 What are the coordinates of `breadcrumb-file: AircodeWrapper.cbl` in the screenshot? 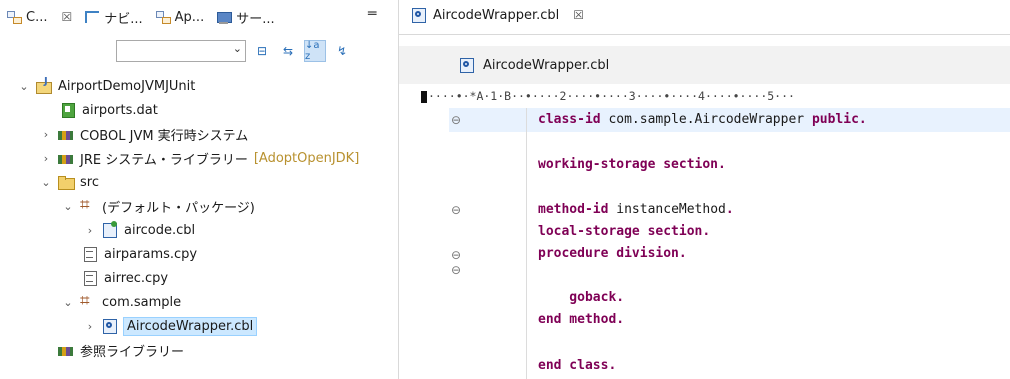 It's located at (534, 65).